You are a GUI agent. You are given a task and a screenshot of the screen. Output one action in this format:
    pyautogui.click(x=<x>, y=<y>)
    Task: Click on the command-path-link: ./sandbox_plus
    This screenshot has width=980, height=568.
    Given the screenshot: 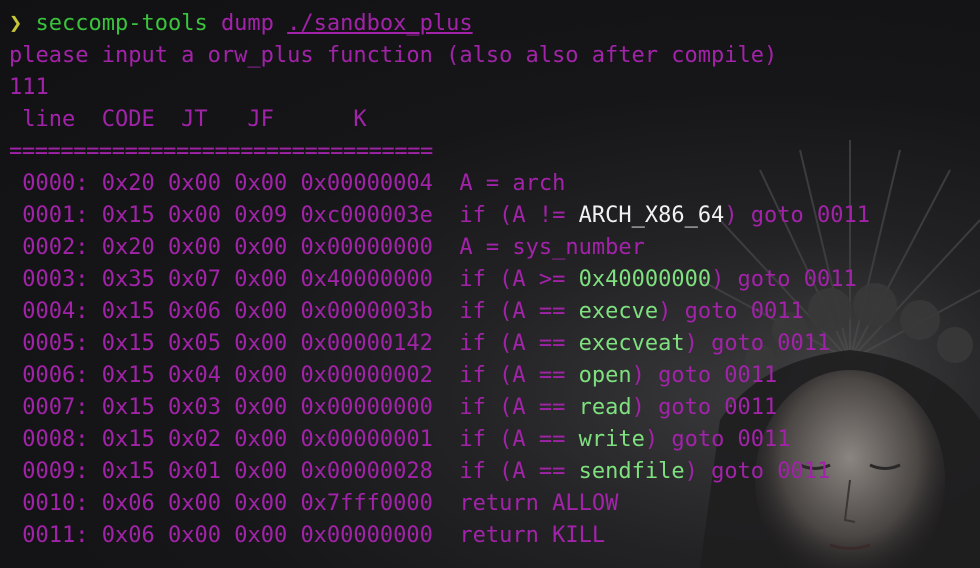 What is the action you would take?
    pyautogui.click(x=379, y=23)
    